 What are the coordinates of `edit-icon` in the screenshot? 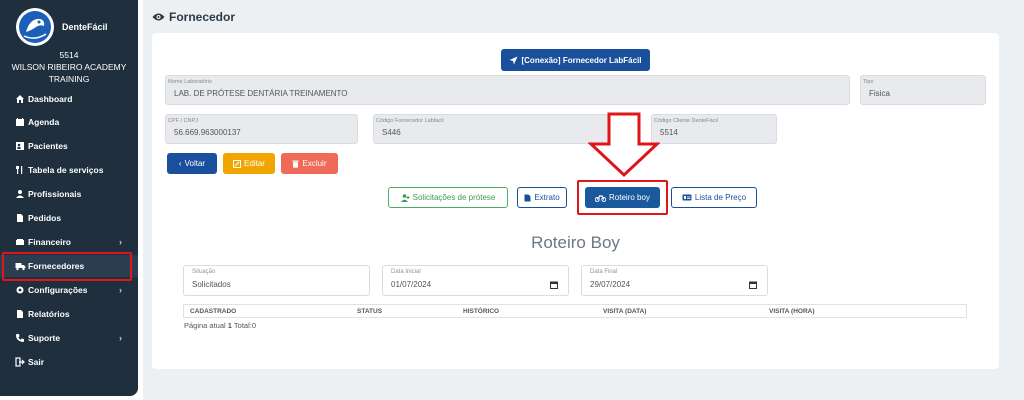 It's located at (237, 163).